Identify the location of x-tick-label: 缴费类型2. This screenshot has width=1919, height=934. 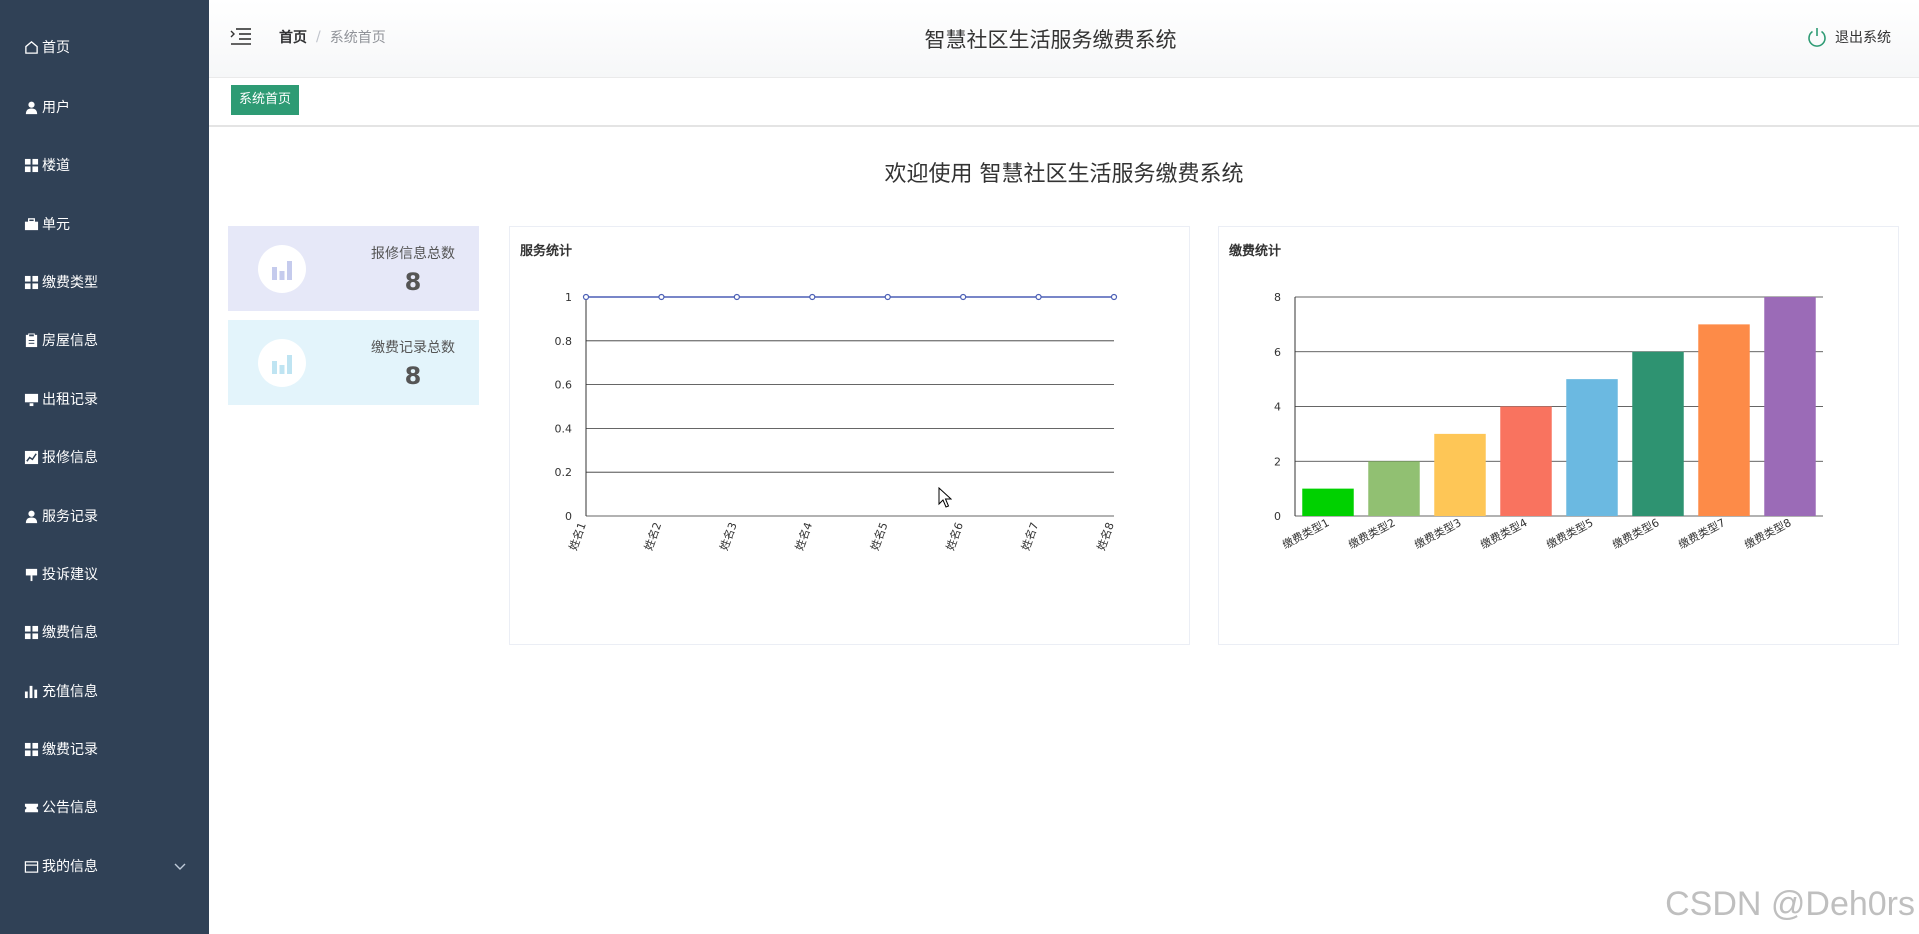
(1372, 533).